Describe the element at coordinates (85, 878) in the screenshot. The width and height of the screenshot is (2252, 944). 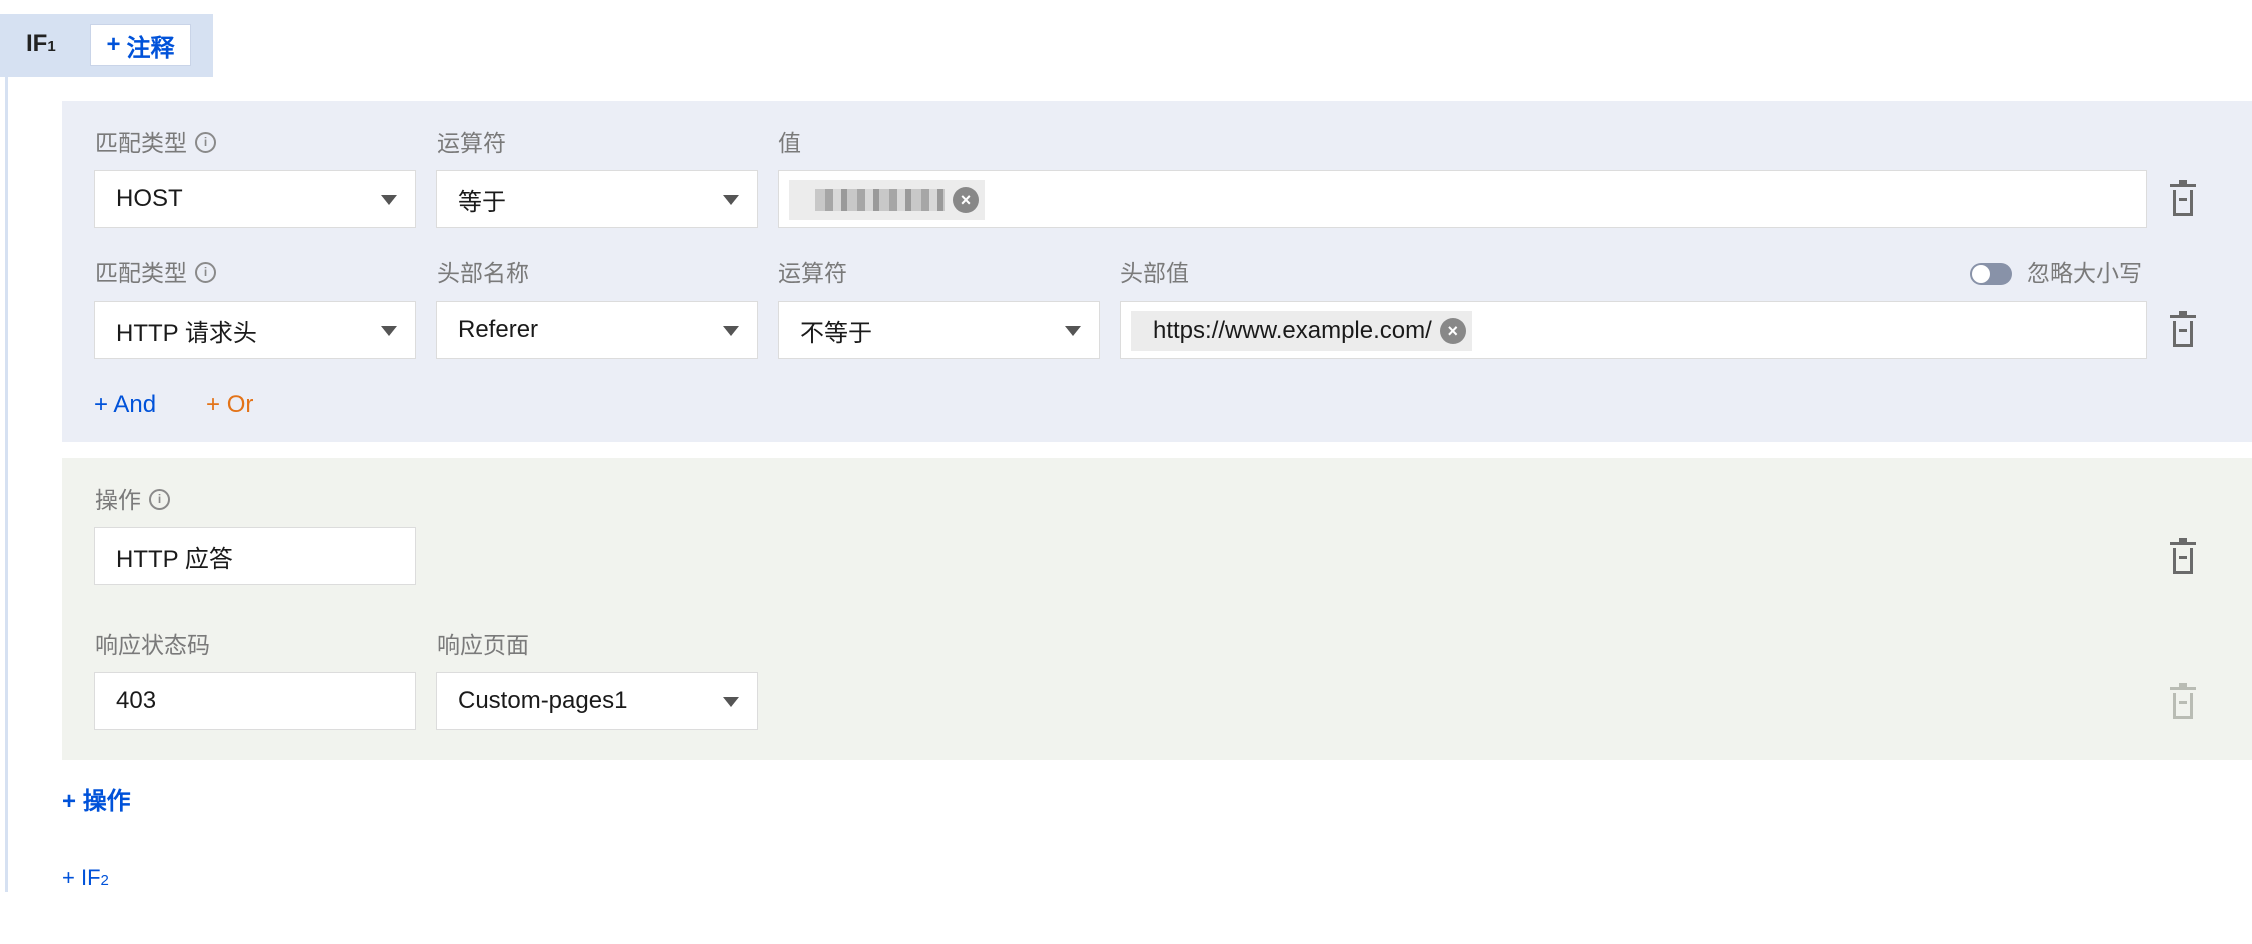
I see `add-if-button: + IF2` at that location.